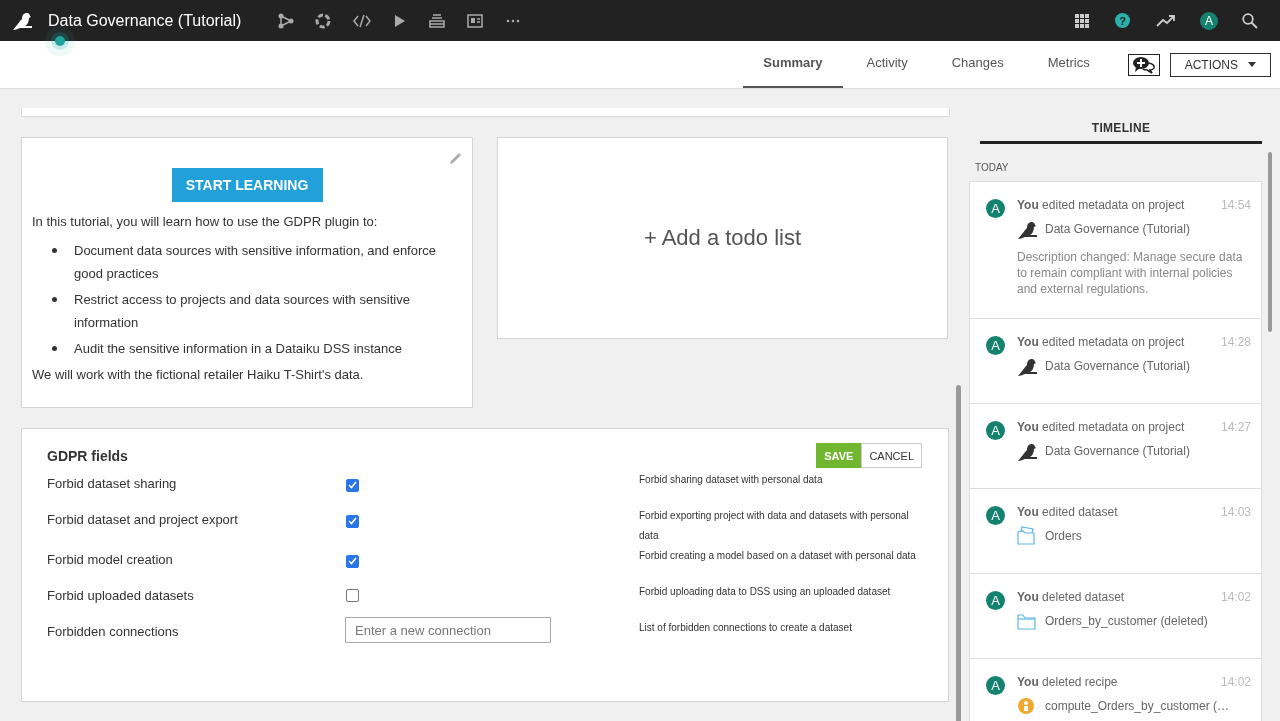  I want to click on apps-grid-icon, so click(1082, 20).